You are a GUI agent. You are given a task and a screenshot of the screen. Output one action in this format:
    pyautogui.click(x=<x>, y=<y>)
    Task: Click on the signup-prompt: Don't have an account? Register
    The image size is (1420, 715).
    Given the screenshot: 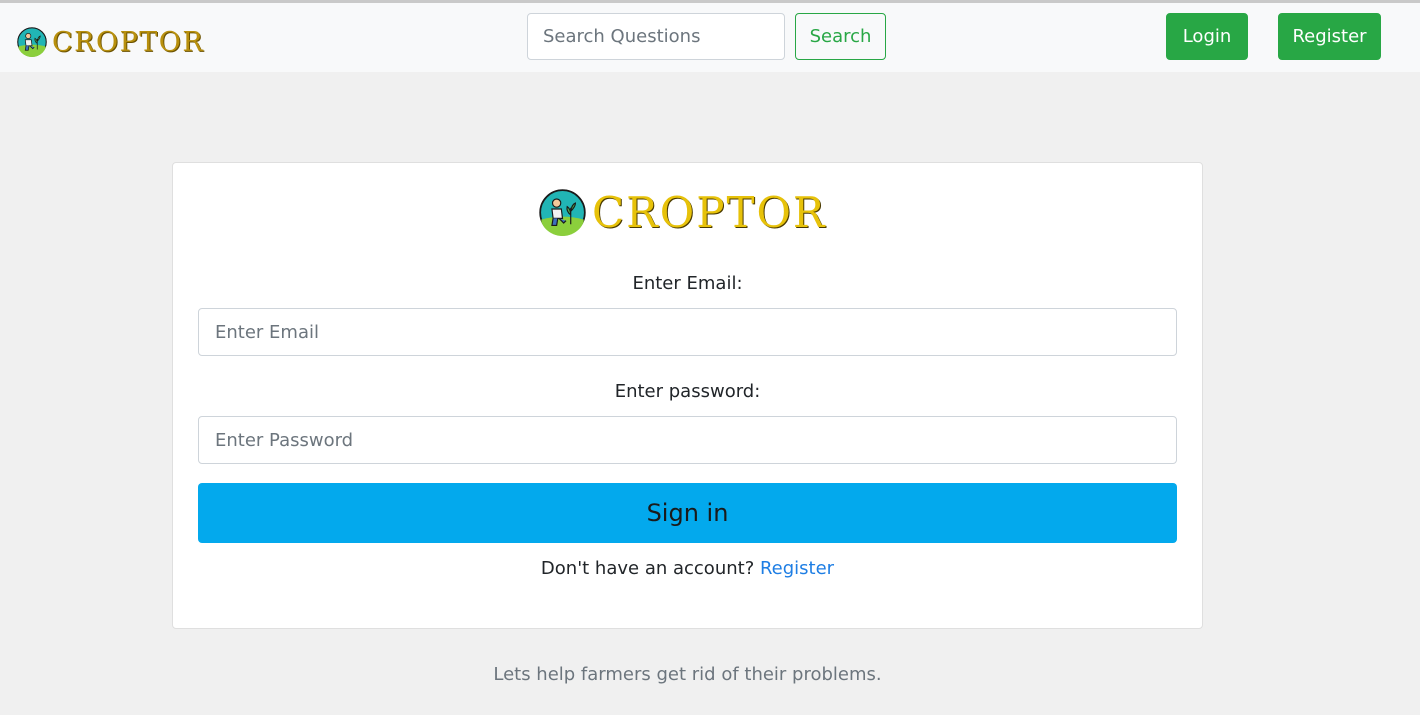 What is the action you would take?
    pyautogui.click(x=687, y=568)
    